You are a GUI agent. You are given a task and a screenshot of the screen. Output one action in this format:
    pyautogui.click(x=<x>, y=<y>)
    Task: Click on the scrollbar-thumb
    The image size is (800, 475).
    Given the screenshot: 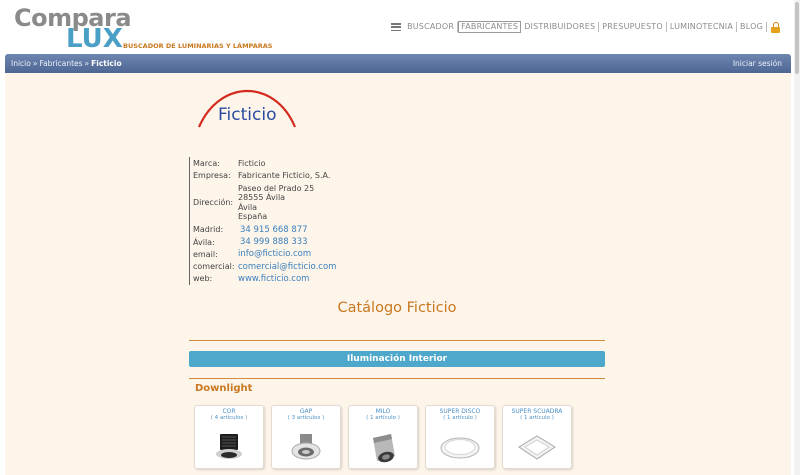 What is the action you would take?
    pyautogui.click(x=797, y=38)
    